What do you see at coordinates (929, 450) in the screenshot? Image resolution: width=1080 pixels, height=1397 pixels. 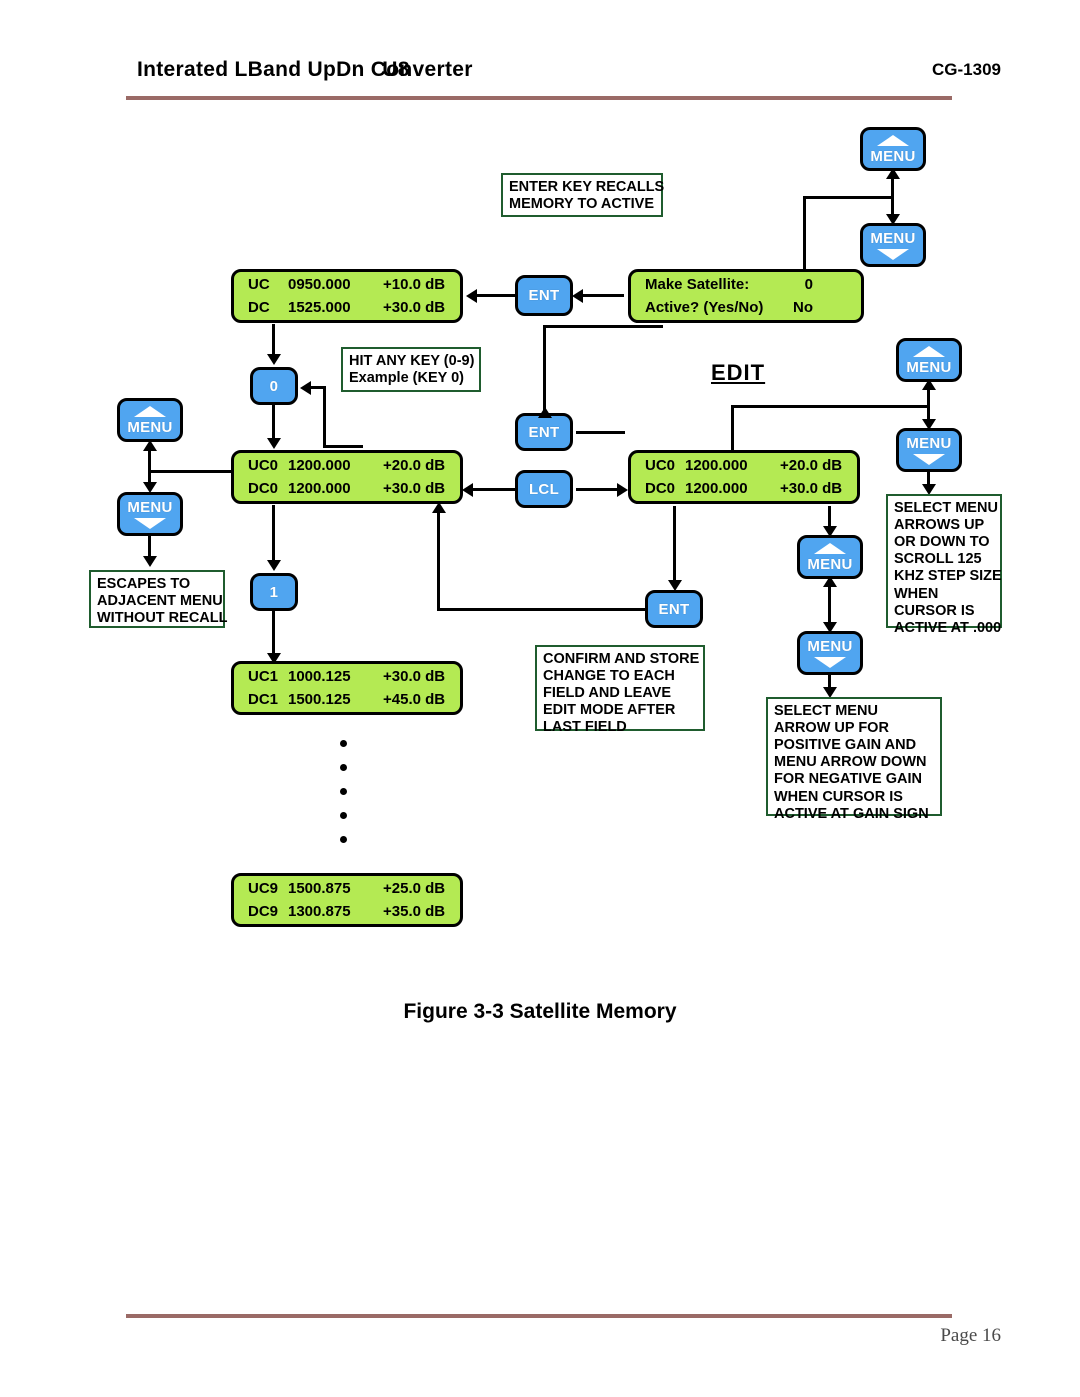 I see `menu-down-key-edit: MENU` at bounding box center [929, 450].